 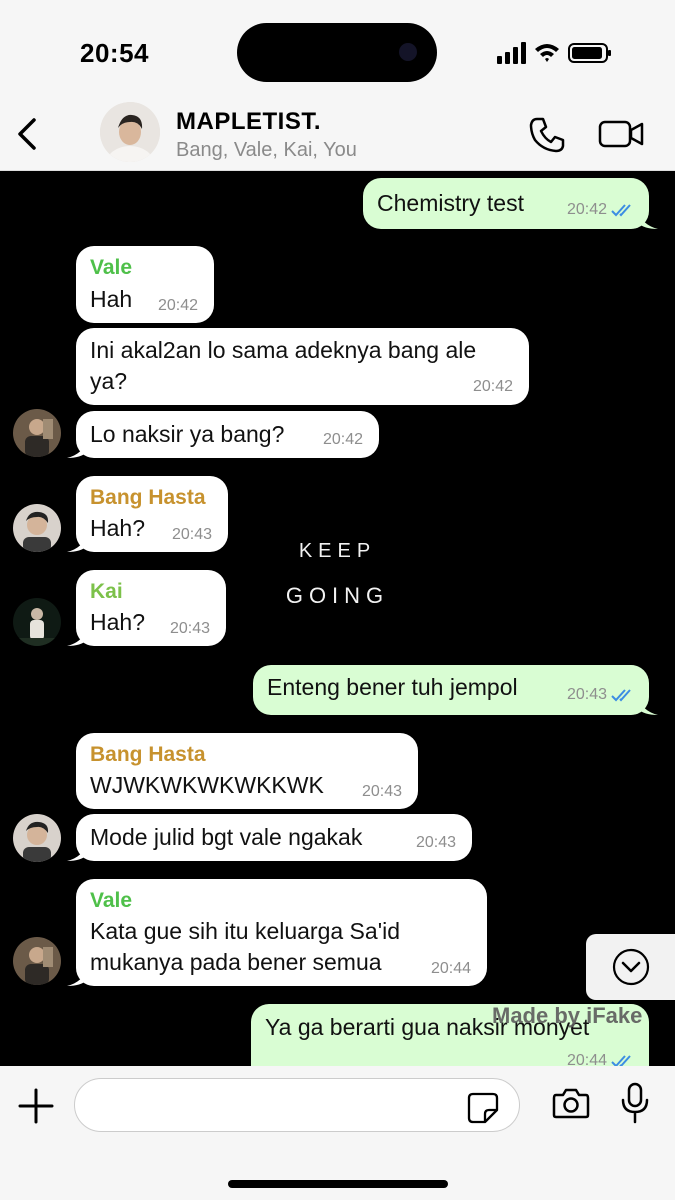 I want to click on composer-bar, so click(x=337, y=1133).